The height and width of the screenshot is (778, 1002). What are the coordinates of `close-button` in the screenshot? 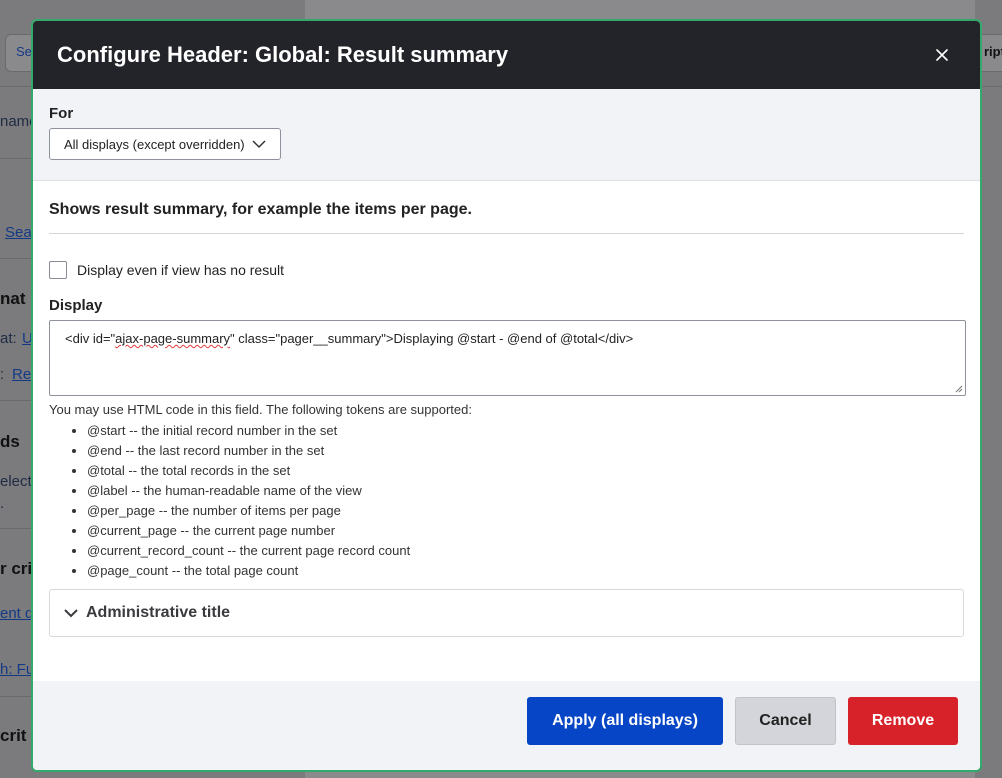 It's located at (942, 55).